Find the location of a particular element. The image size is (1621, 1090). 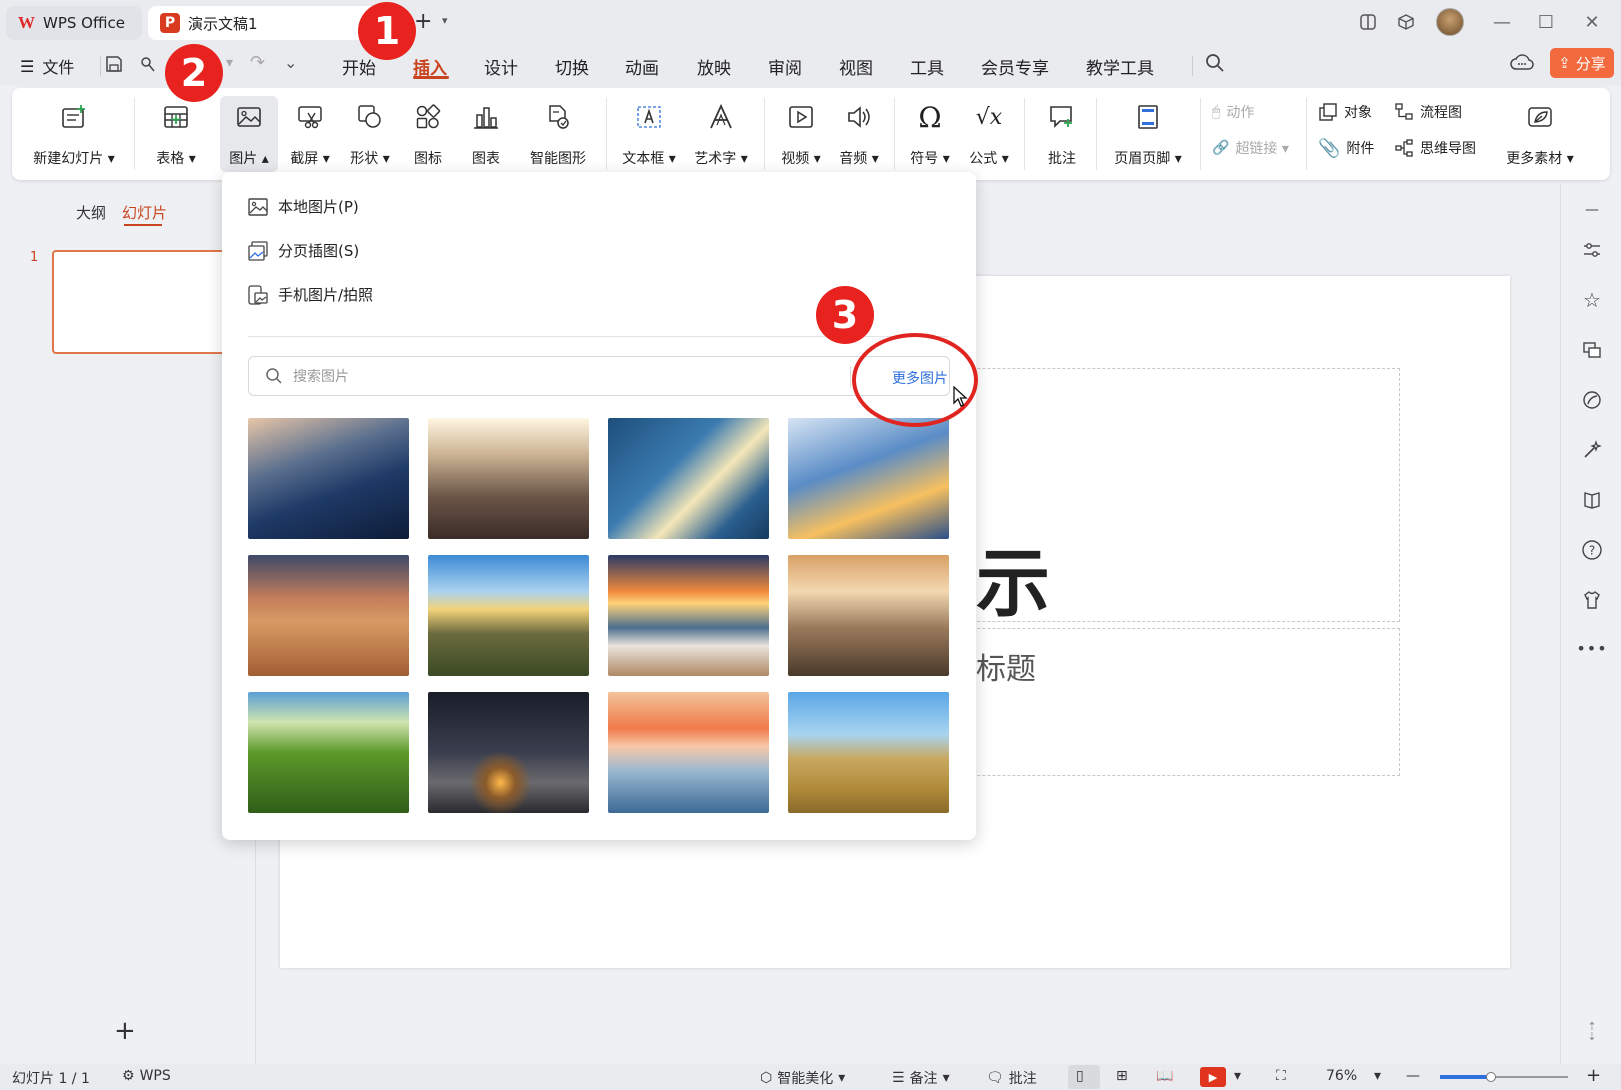

zoom-level: 76% is located at coordinates (1341, 1076).